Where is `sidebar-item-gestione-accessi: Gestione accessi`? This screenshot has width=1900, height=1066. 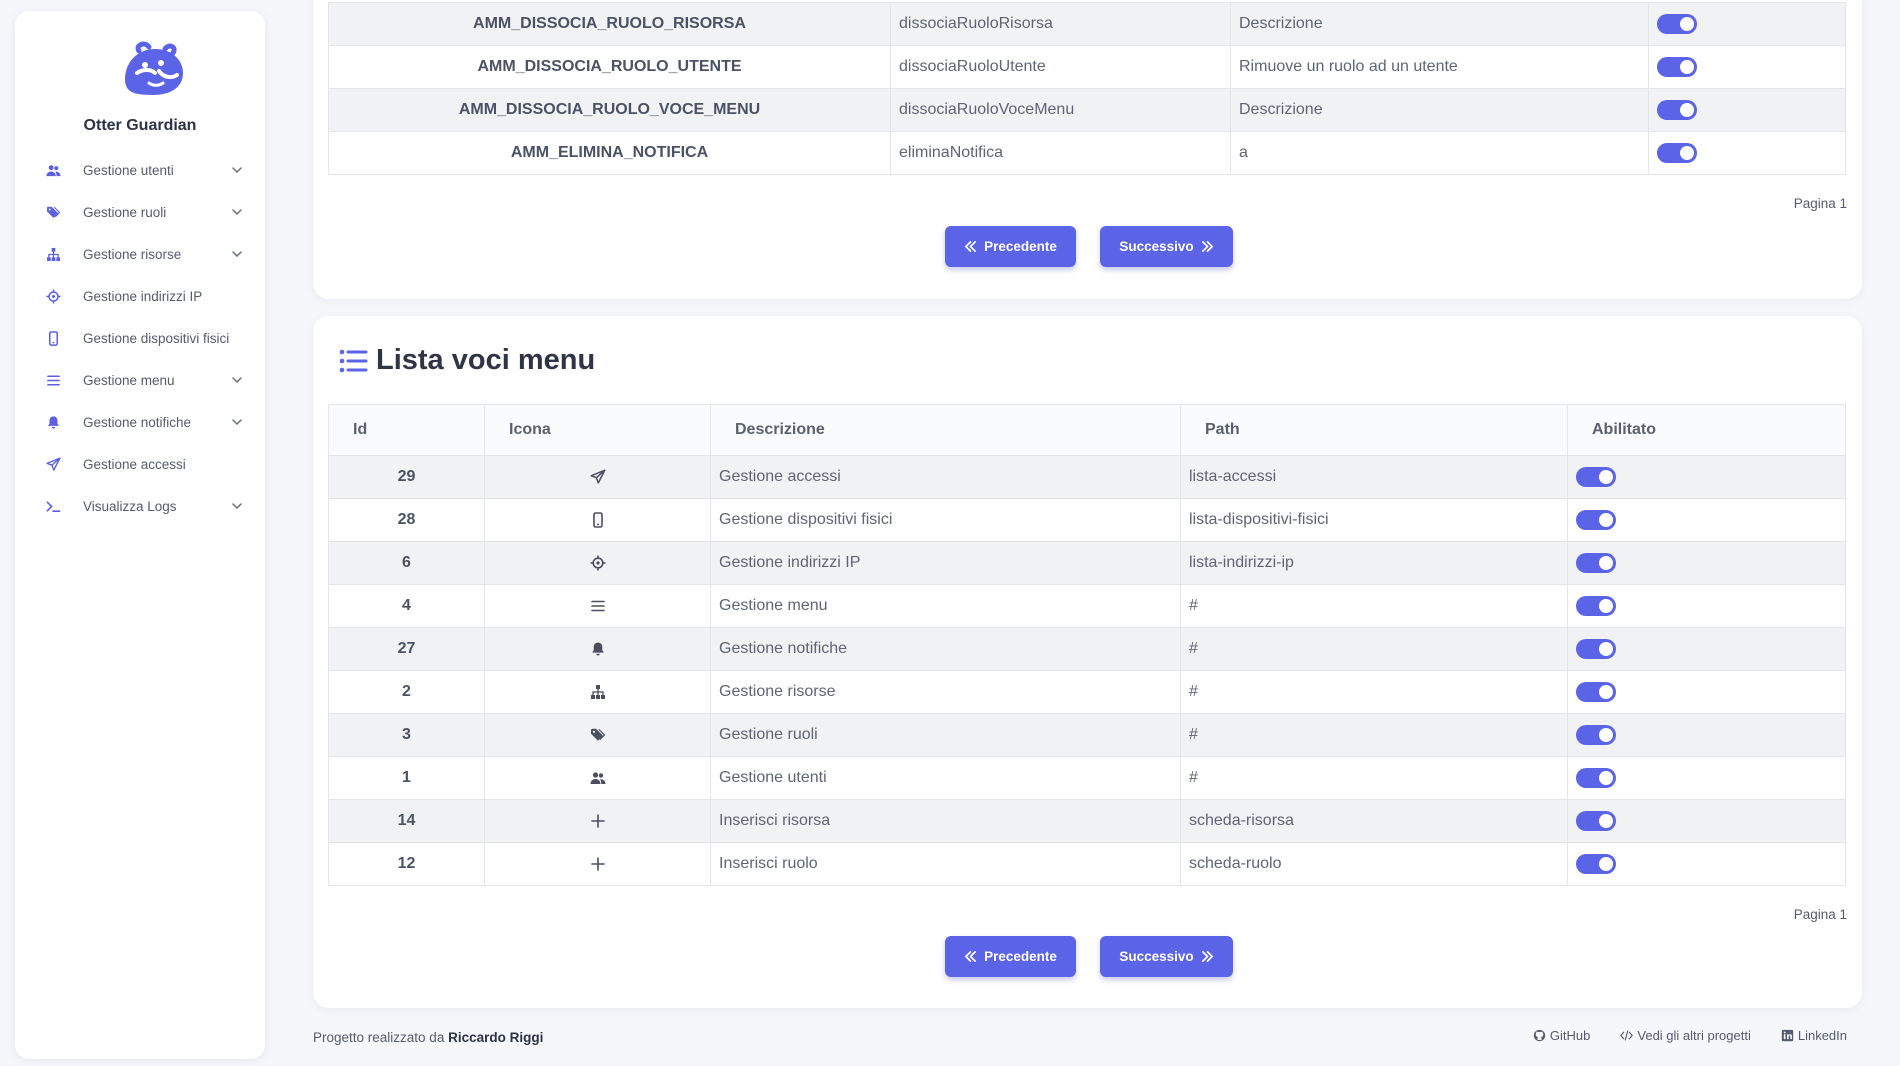 sidebar-item-gestione-accessi: Gestione accessi is located at coordinates (140, 464).